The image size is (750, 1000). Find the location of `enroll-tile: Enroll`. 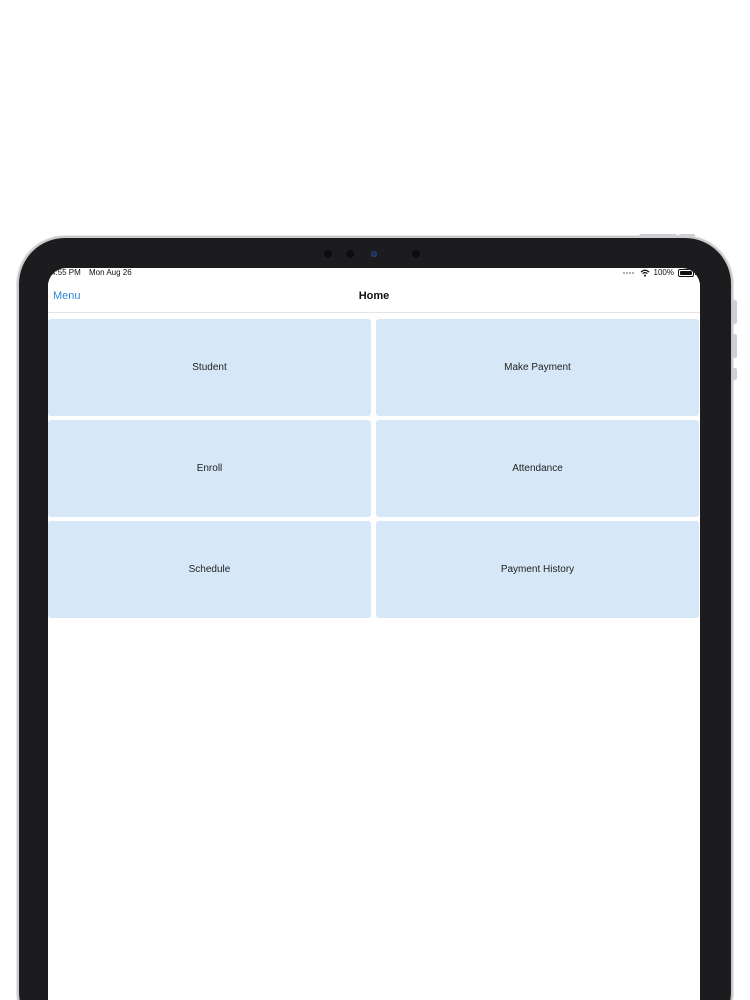

enroll-tile: Enroll is located at coordinates (209, 468).